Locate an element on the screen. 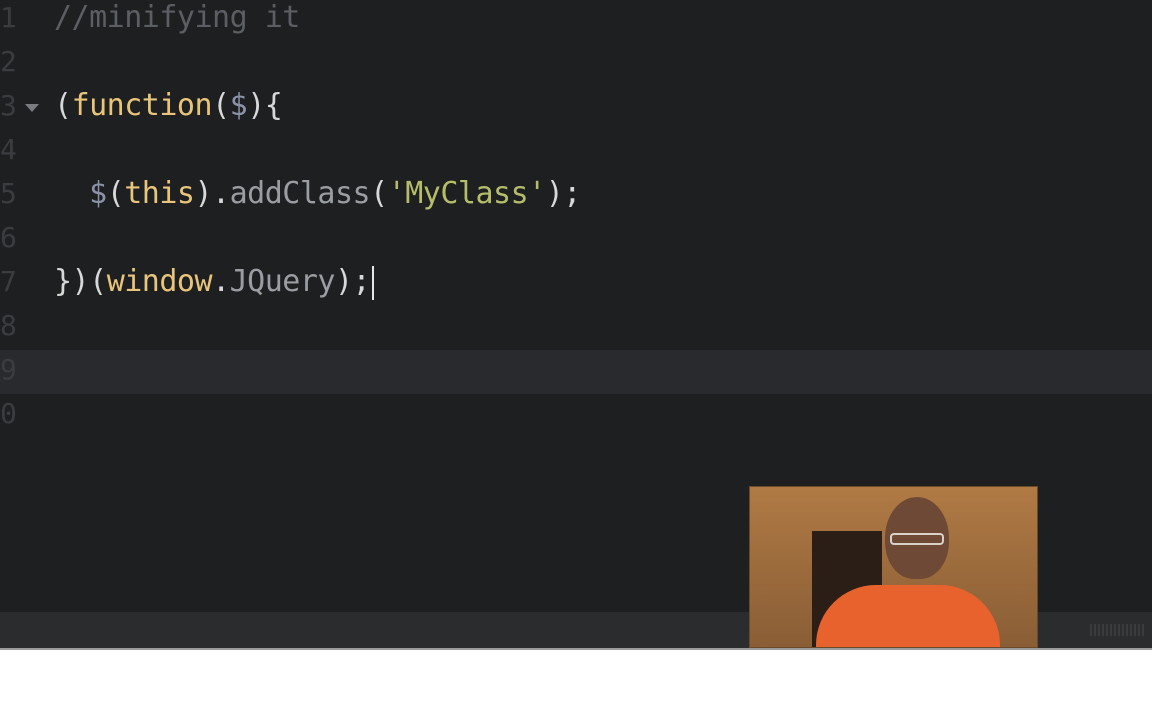 This screenshot has width=1152, height=720. line-number: 2 is located at coordinates (8, 61).